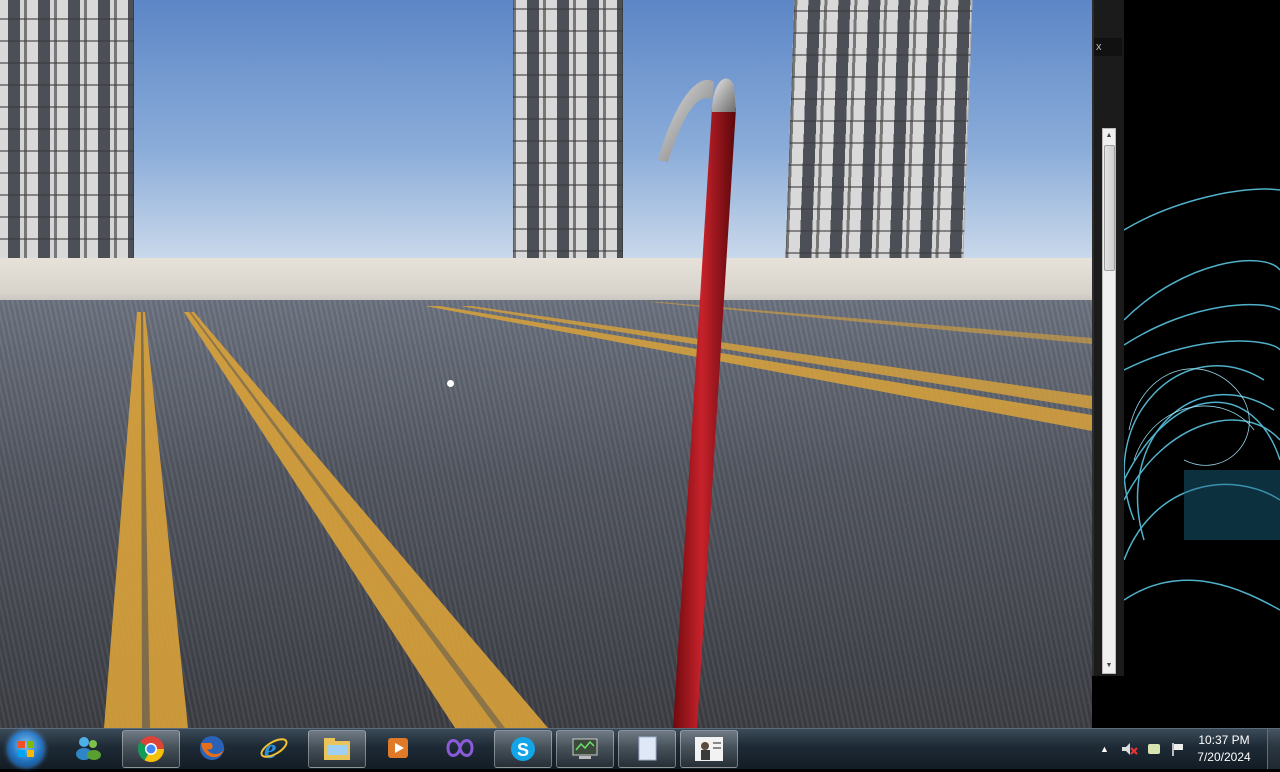 This screenshot has width=1280, height=772. I want to click on crosshair, so click(450, 383).